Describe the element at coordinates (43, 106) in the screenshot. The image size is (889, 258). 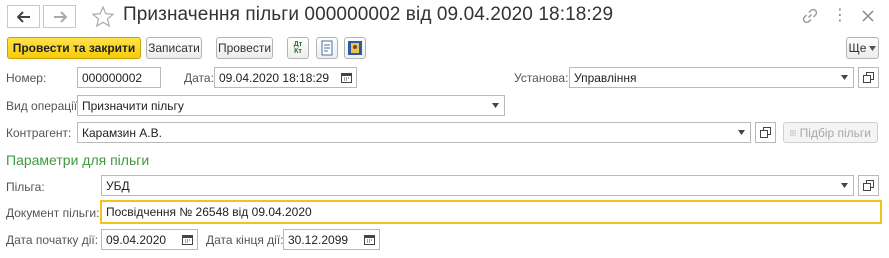
I see `operation-label: Вид операції:` at that location.